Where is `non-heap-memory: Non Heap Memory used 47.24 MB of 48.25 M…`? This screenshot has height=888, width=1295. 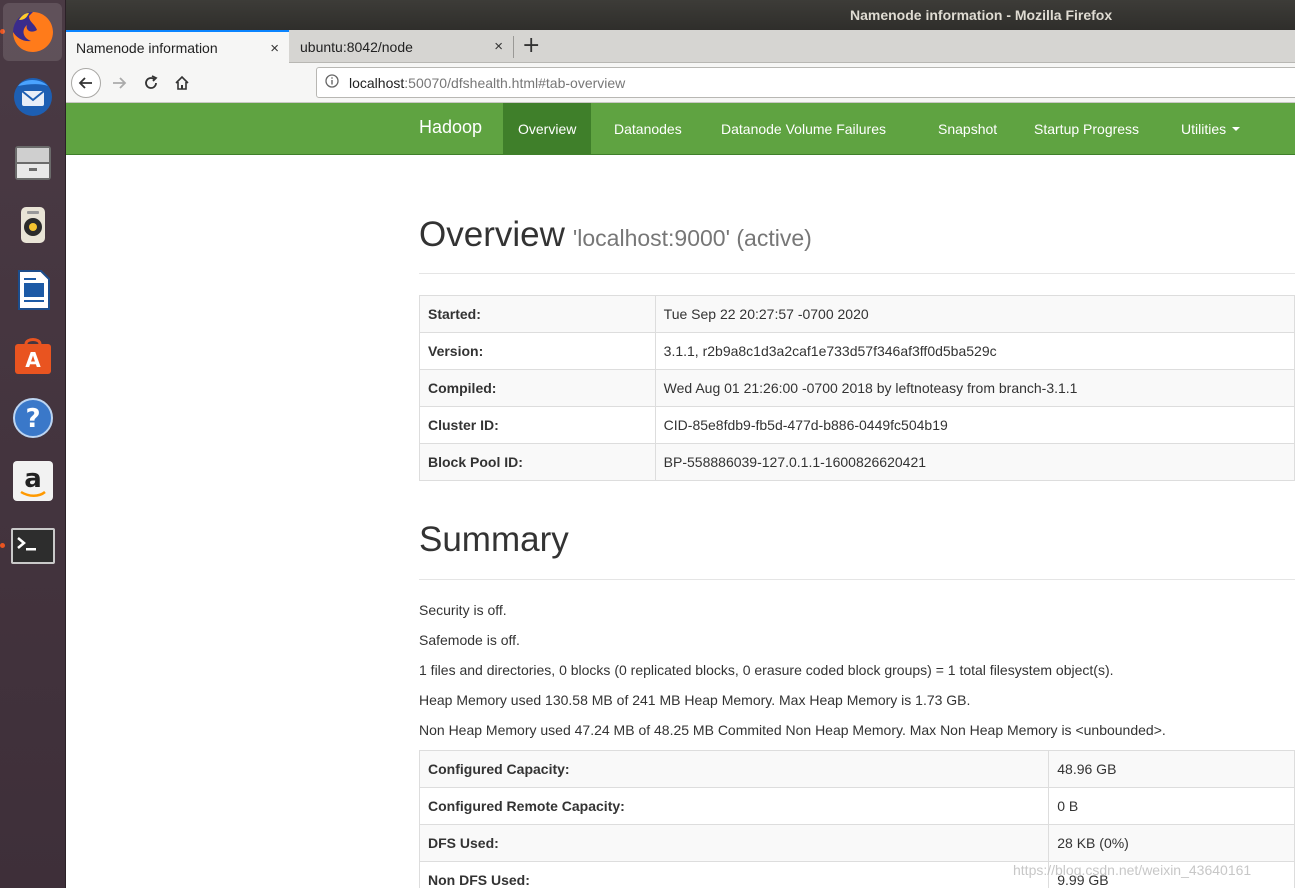
non-heap-memory: Non Heap Memory used 47.24 MB of 48.25 M… is located at coordinates (792, 730).